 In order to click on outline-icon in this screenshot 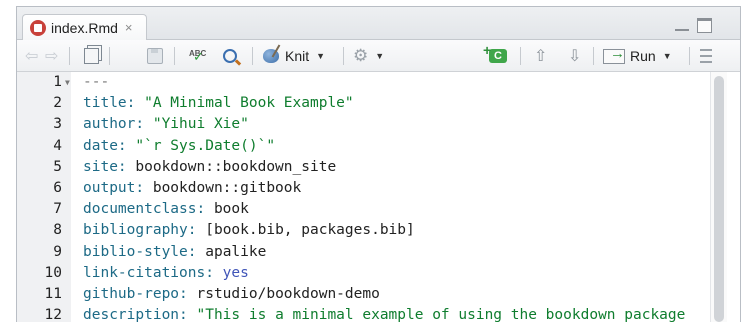, I will do `click(706, 56)`.